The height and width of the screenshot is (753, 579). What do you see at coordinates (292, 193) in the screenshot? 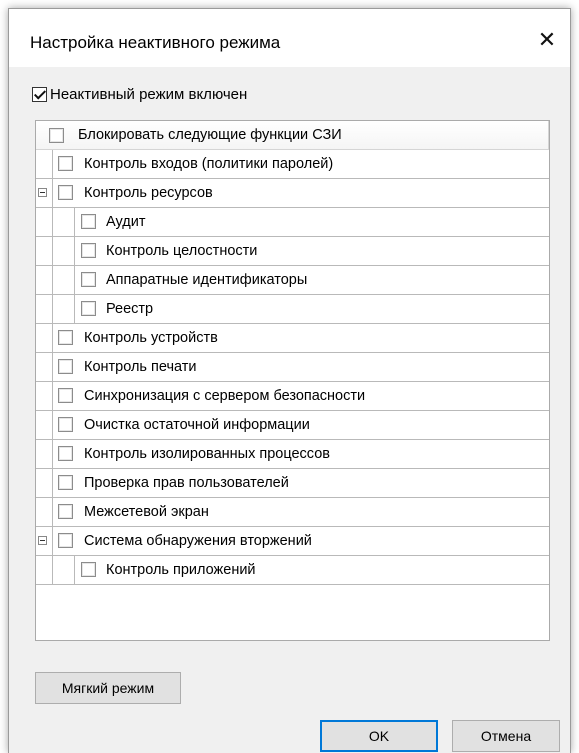
I see `tree-item: Контроль ресурсов` at bounding box center [292, 193].